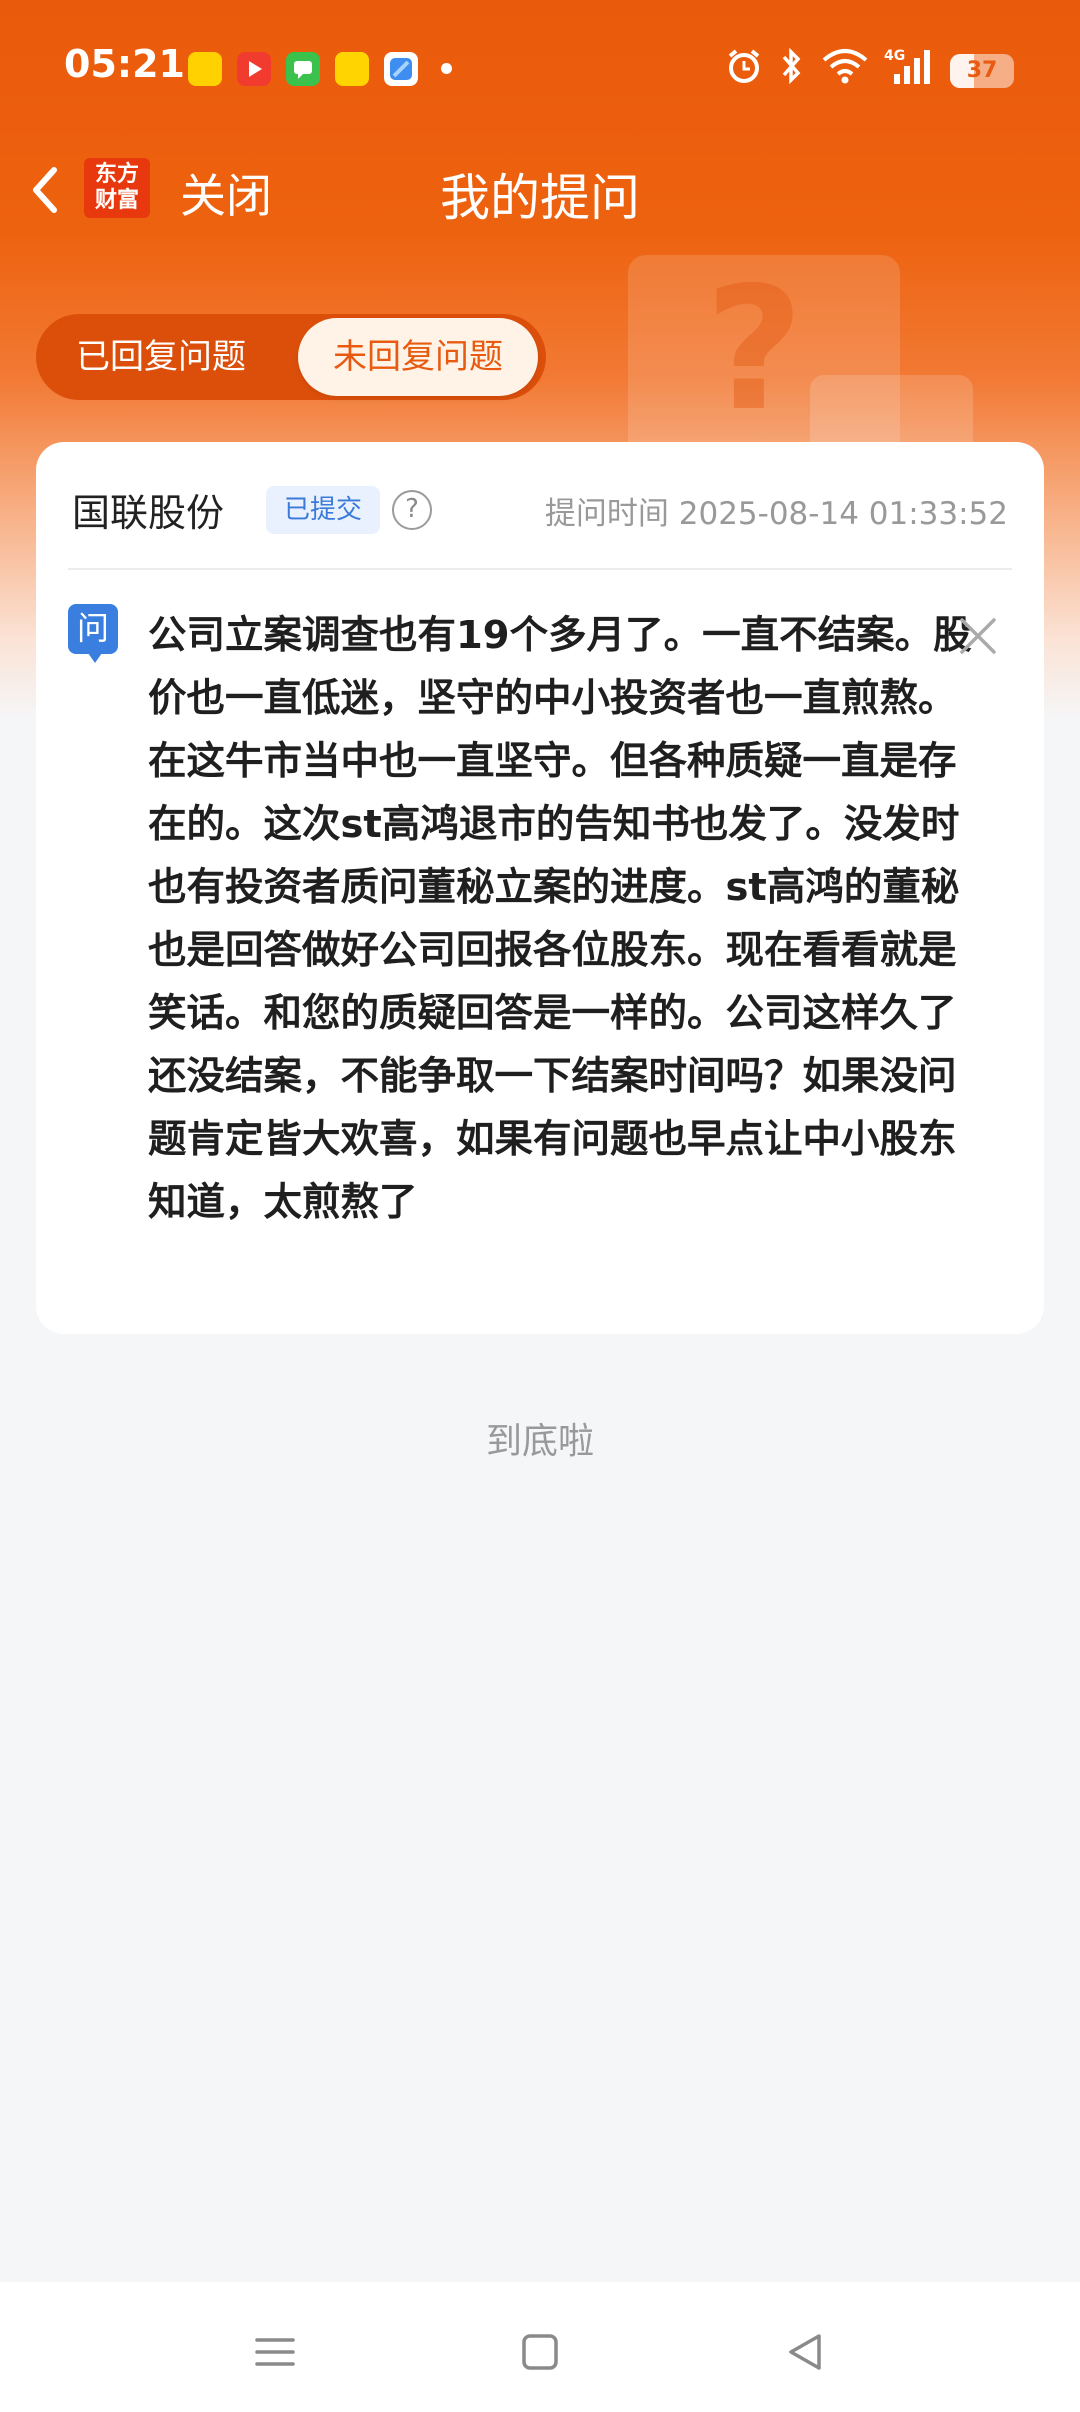 This screenshot has height=2412, width=1080. Describe the element at coordinates (446, 68) in the screenshot. I see `more-notifications-dot` at that location.